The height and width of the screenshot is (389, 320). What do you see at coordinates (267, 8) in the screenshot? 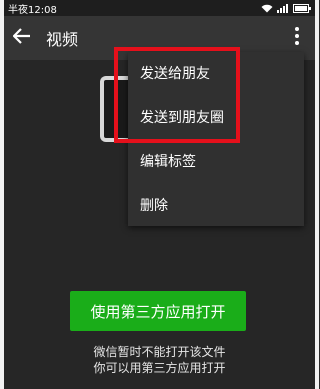
I see `wifi-icon` at bounding box center [267, 8].